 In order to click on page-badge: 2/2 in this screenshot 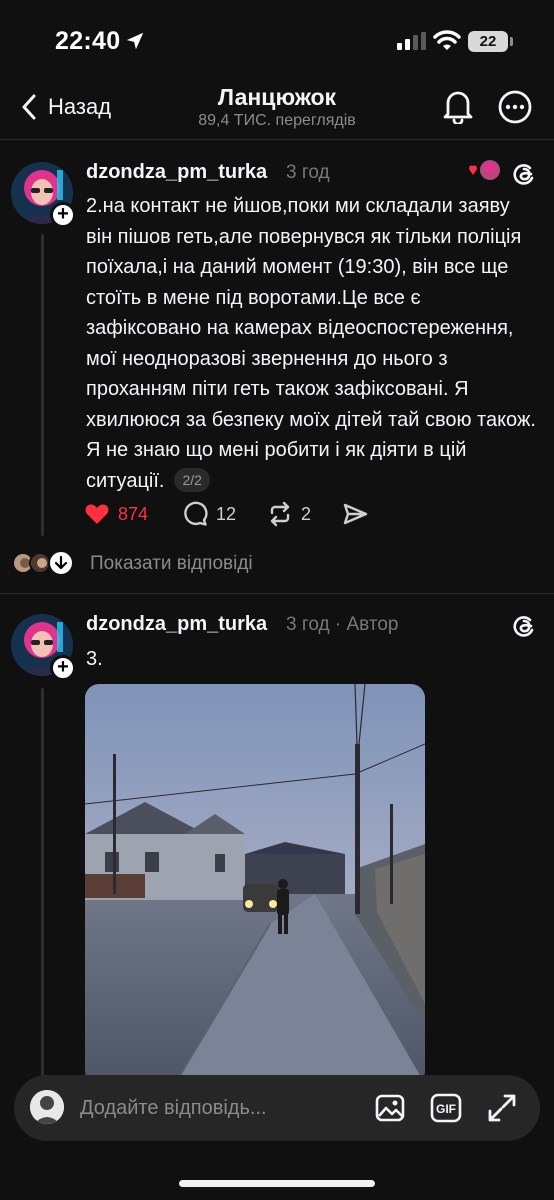, I will do `click(192, 479)`.